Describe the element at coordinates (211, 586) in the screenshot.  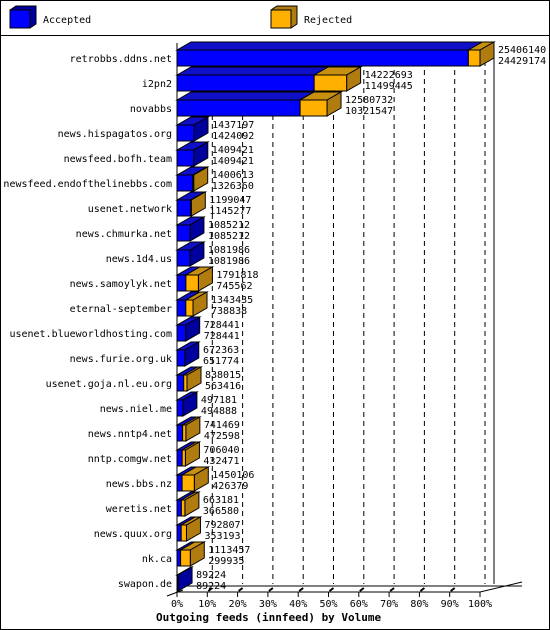
I see `value-label-accepted: 89224` at that location.